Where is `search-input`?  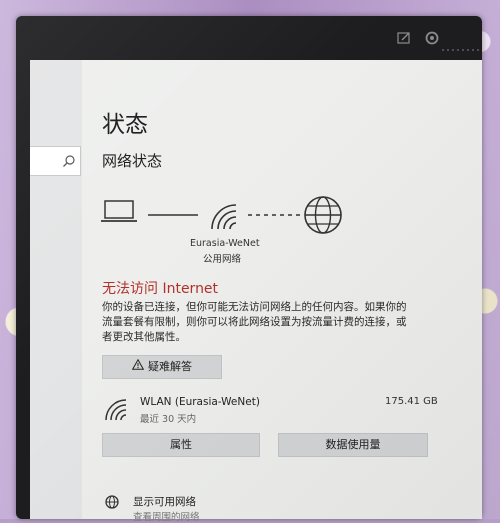
search-input is located at coordinates (55, 161).